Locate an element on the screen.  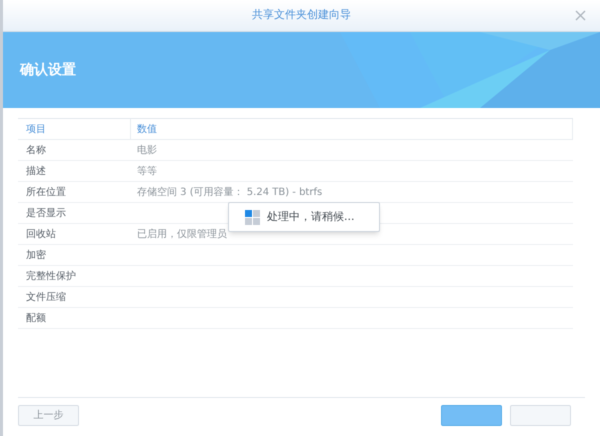
table-cell-text: 已启用，仅限管理员 is located at coordinates (181, 235).